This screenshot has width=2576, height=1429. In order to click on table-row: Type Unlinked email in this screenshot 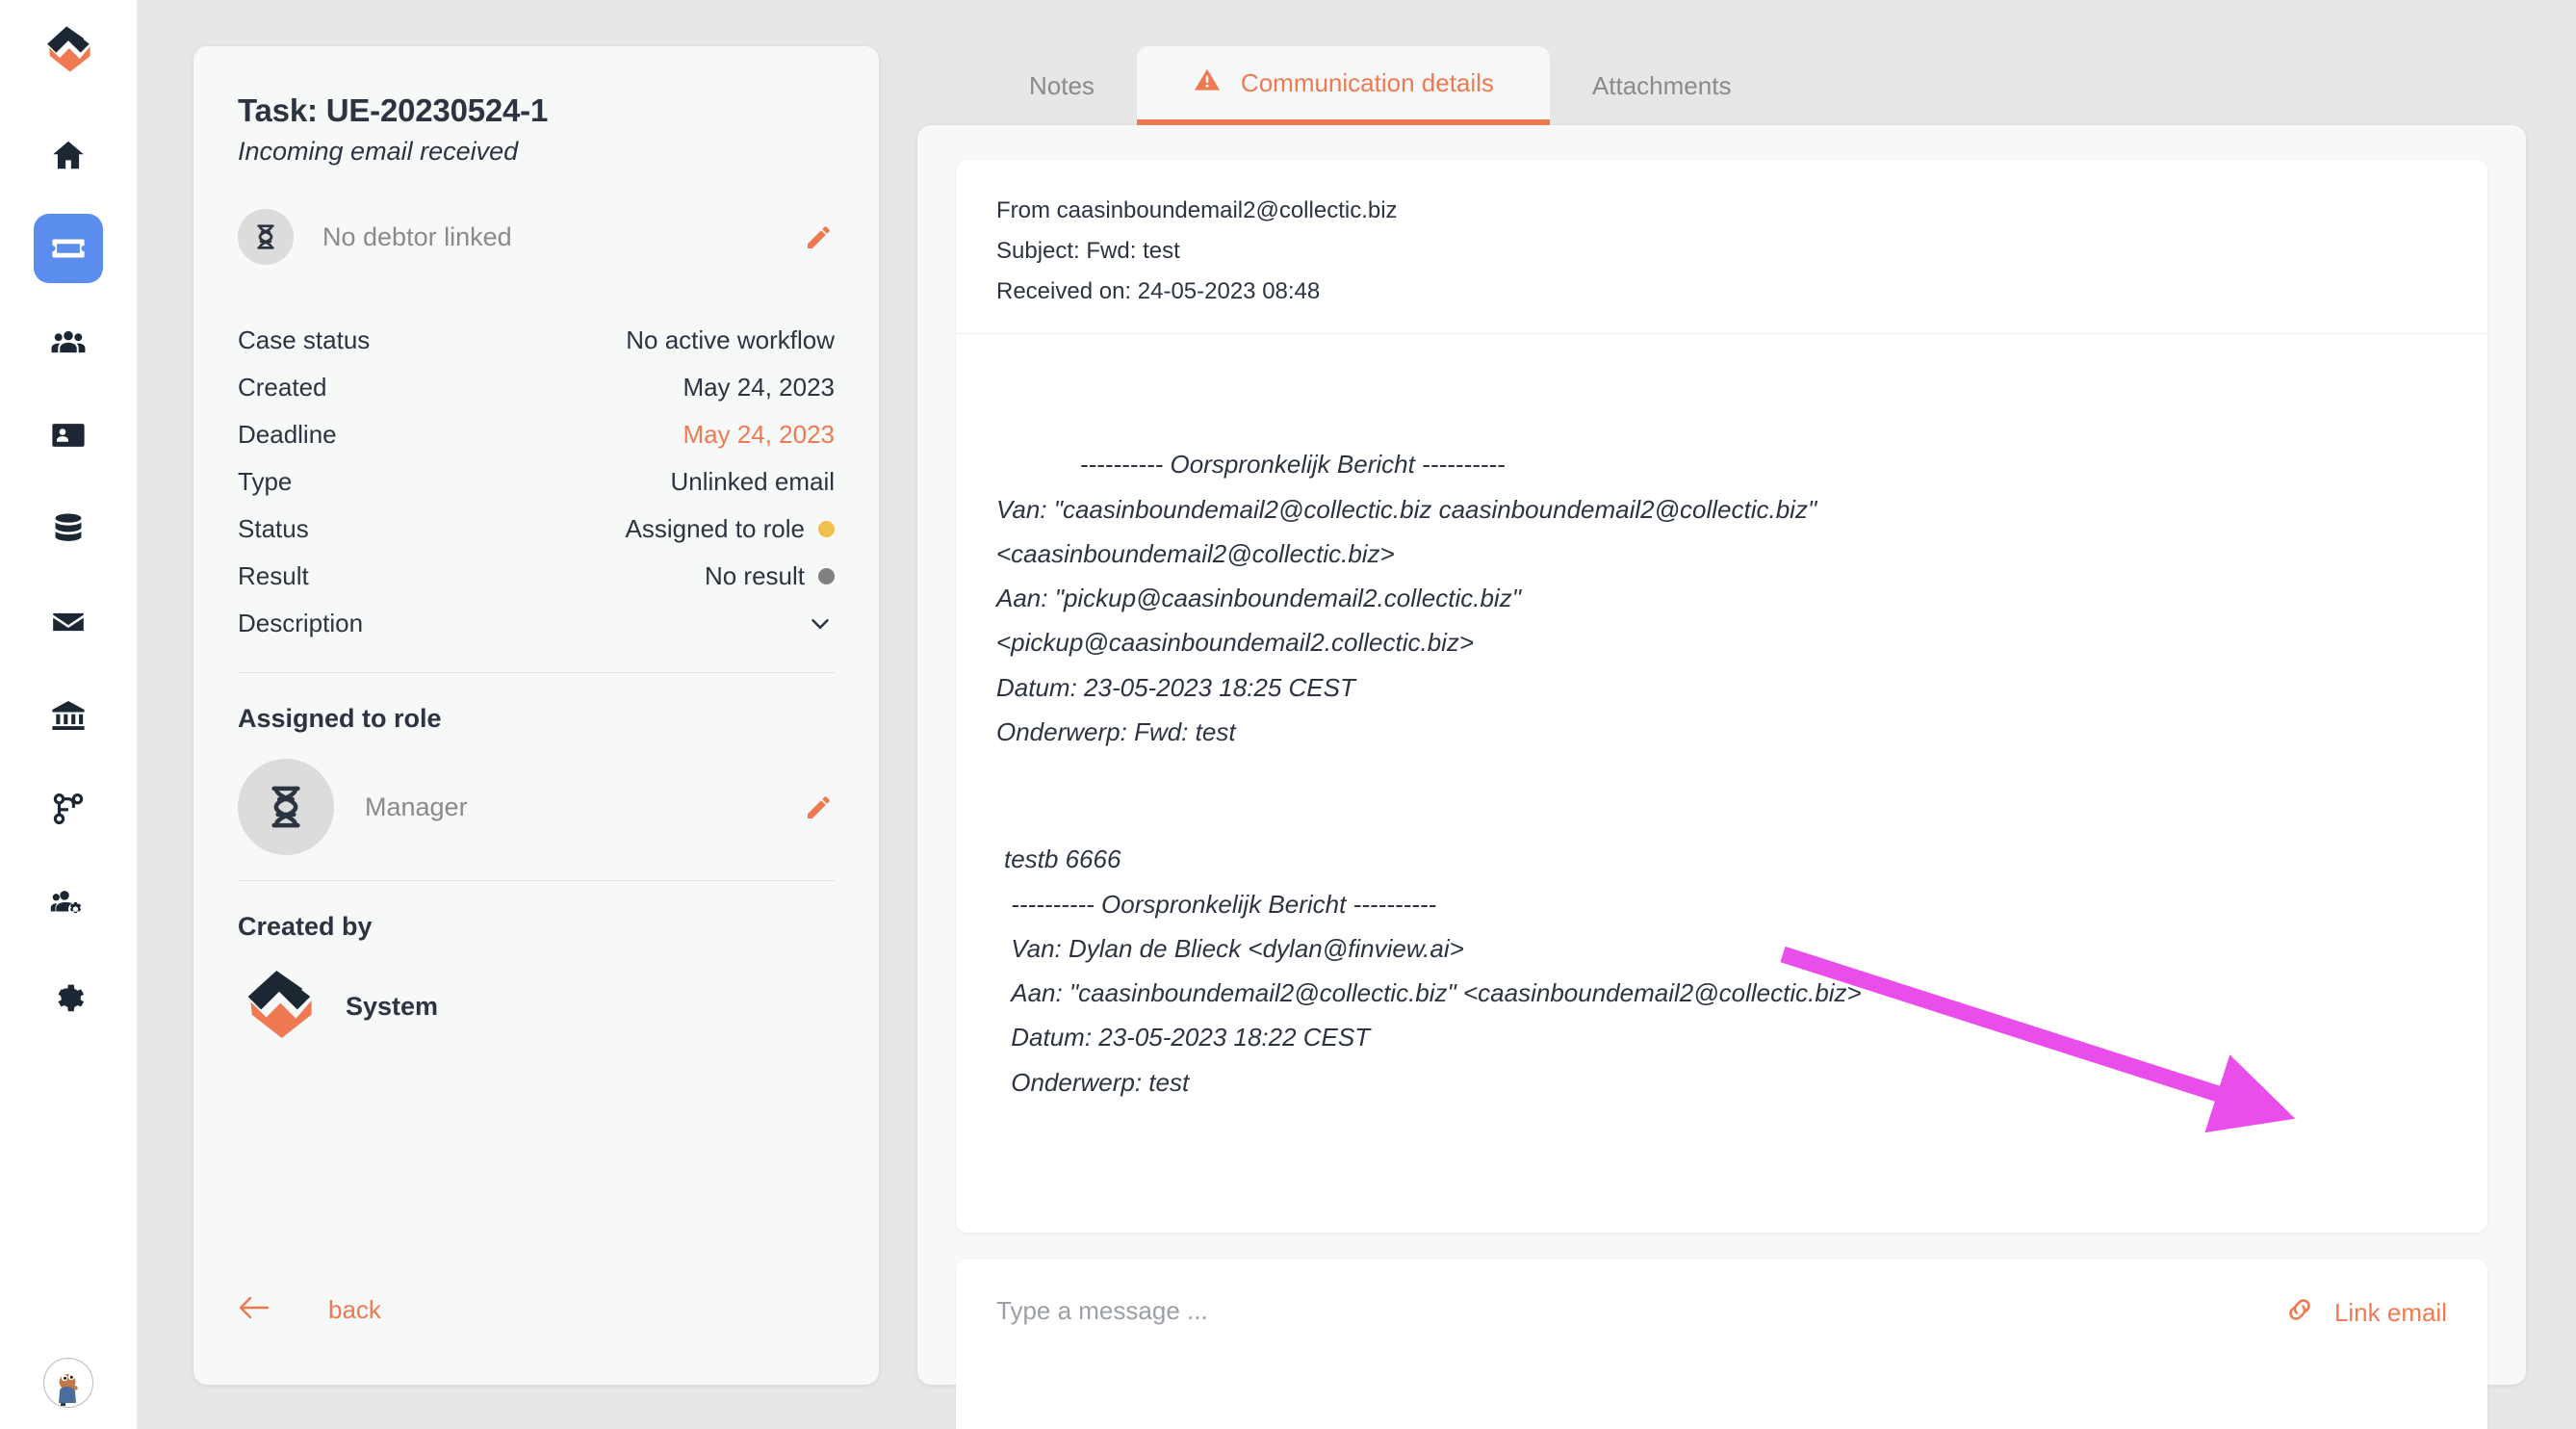, I will do `click(536, 482)`.